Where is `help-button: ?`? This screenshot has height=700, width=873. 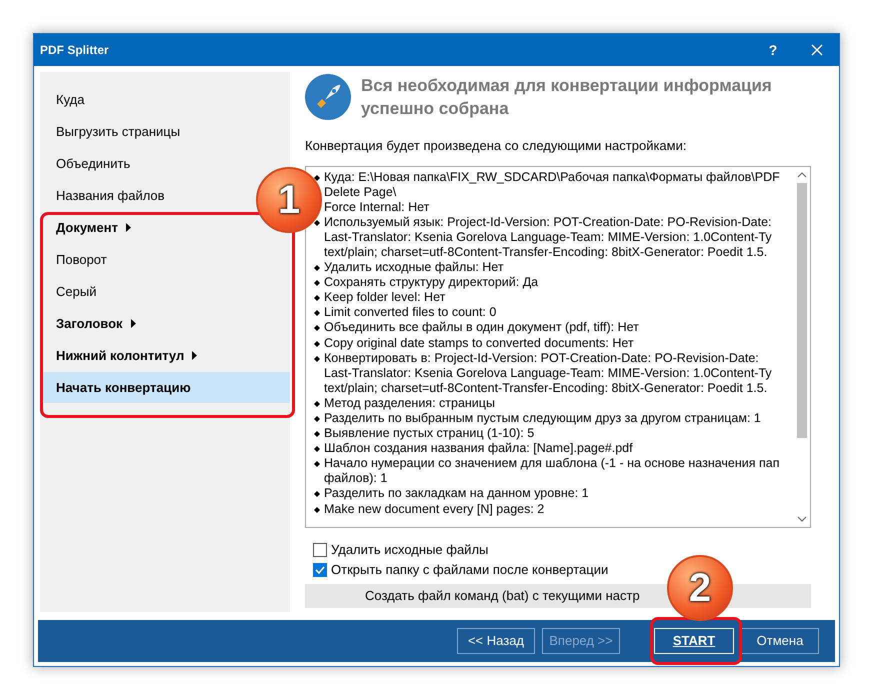
help-button: ? is located at coordinates (773, 50).